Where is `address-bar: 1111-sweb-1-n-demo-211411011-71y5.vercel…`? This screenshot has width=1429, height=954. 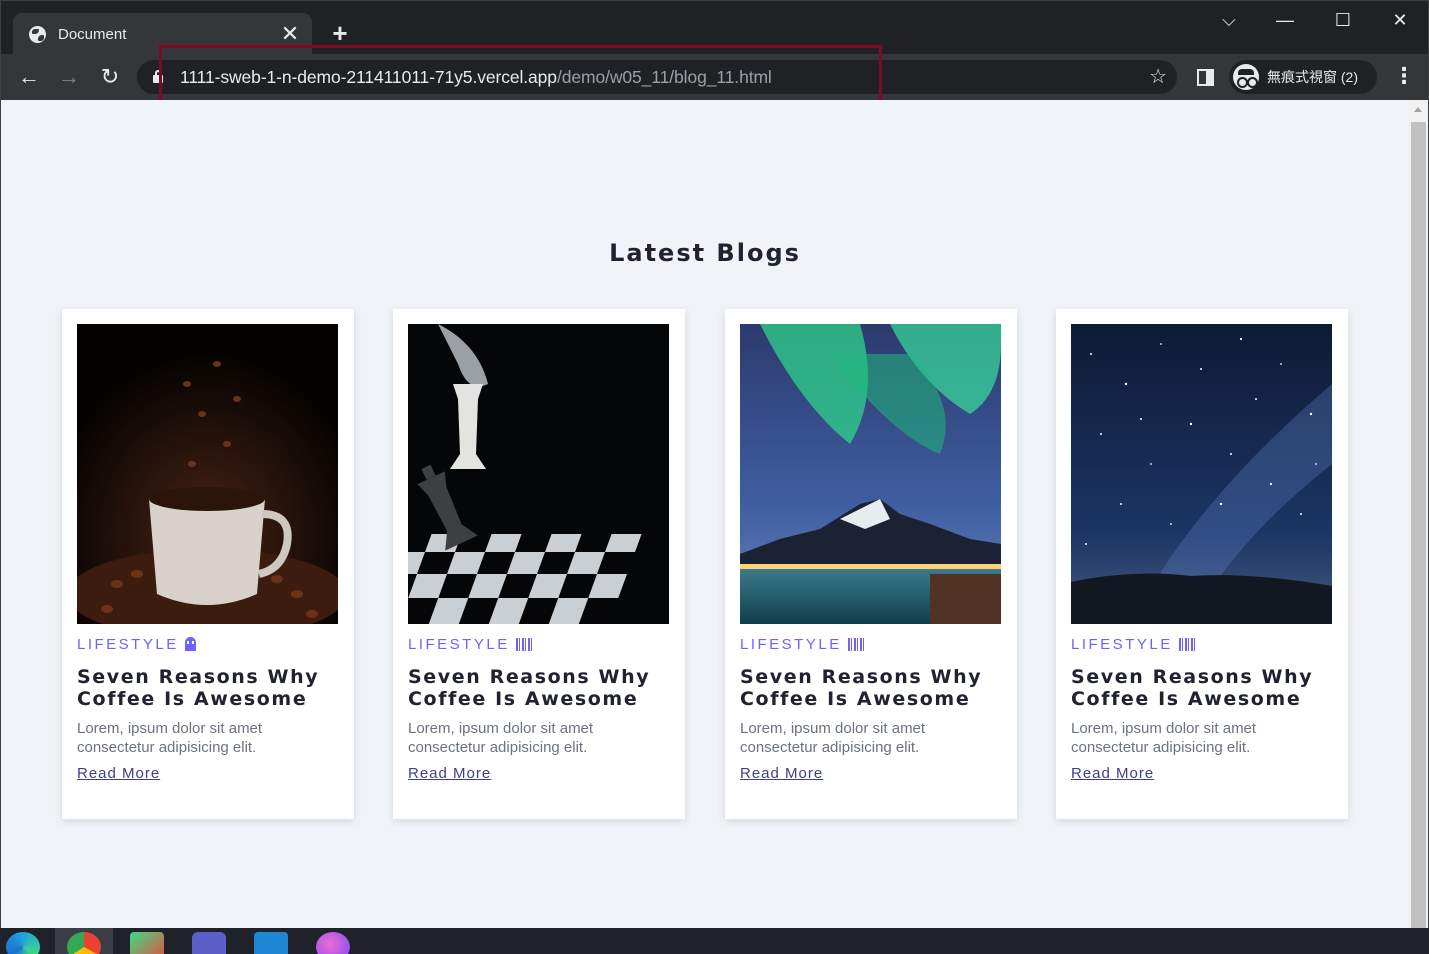
address-bar: 1111-sweb-1-n-demo-211411011-71y5.vercel… is located at coordinates (657, 77).